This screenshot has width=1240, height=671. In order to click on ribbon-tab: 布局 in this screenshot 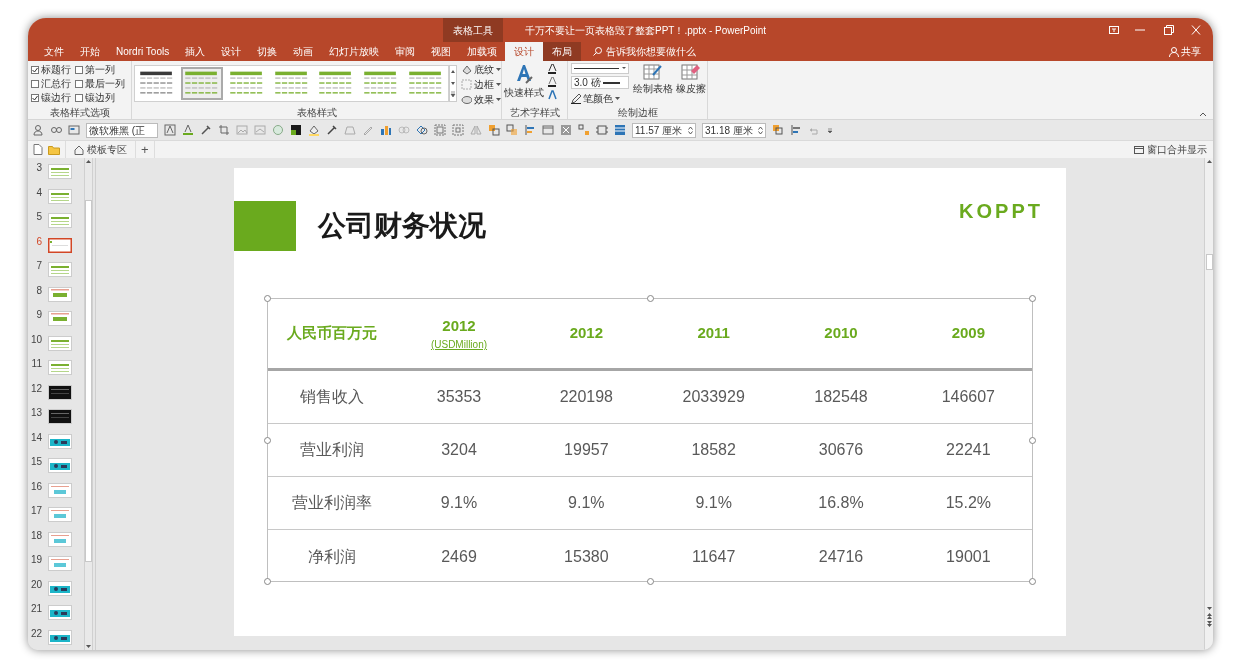, I will do `click(562, 51)`.